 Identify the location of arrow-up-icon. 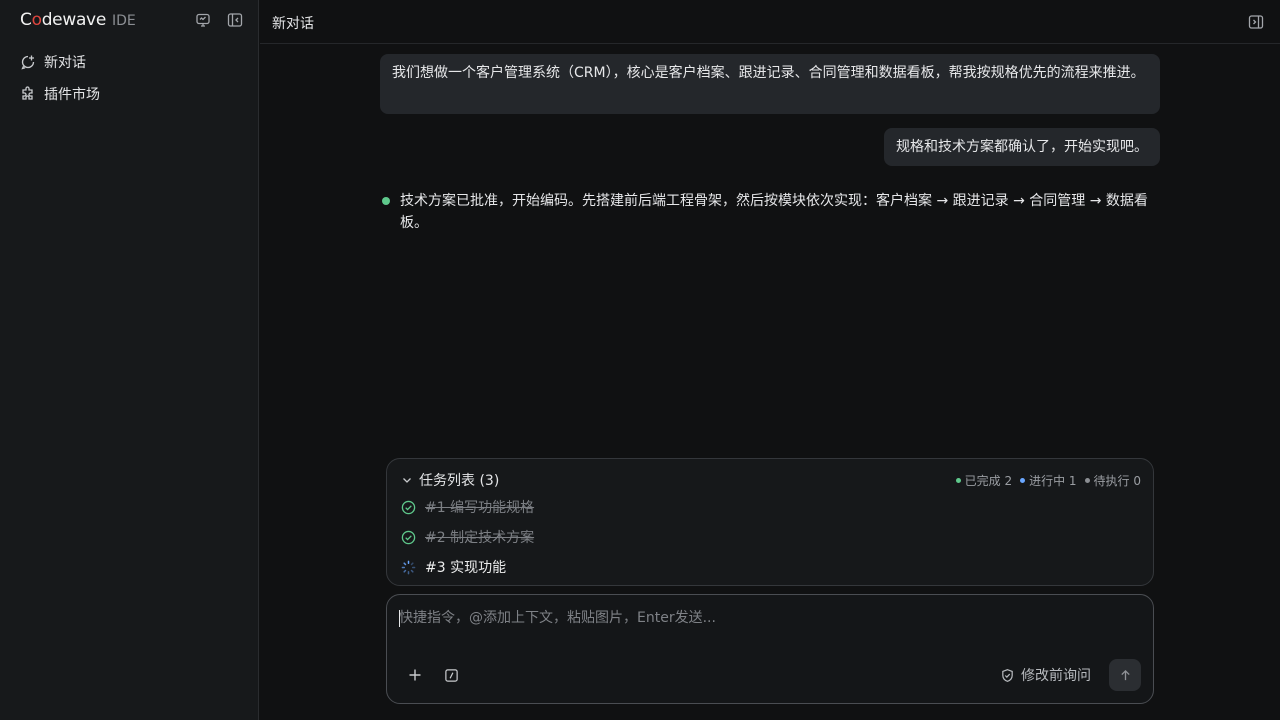
(1125, 674).